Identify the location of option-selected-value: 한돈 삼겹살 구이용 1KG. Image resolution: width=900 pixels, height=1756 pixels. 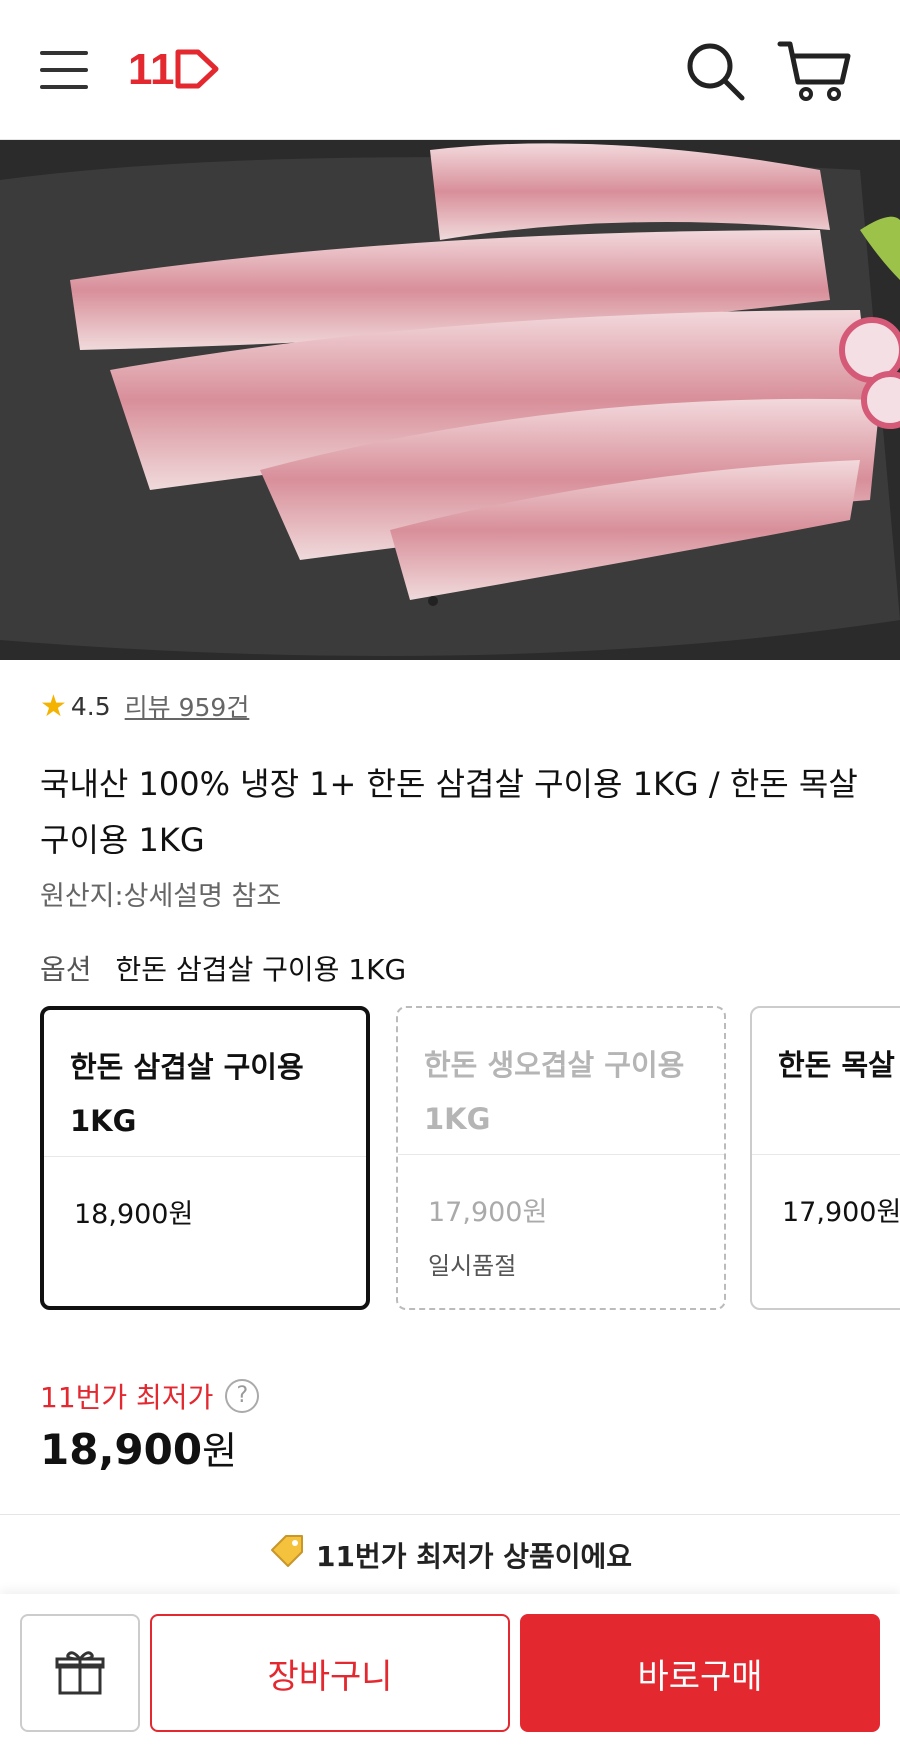
(261, 969).